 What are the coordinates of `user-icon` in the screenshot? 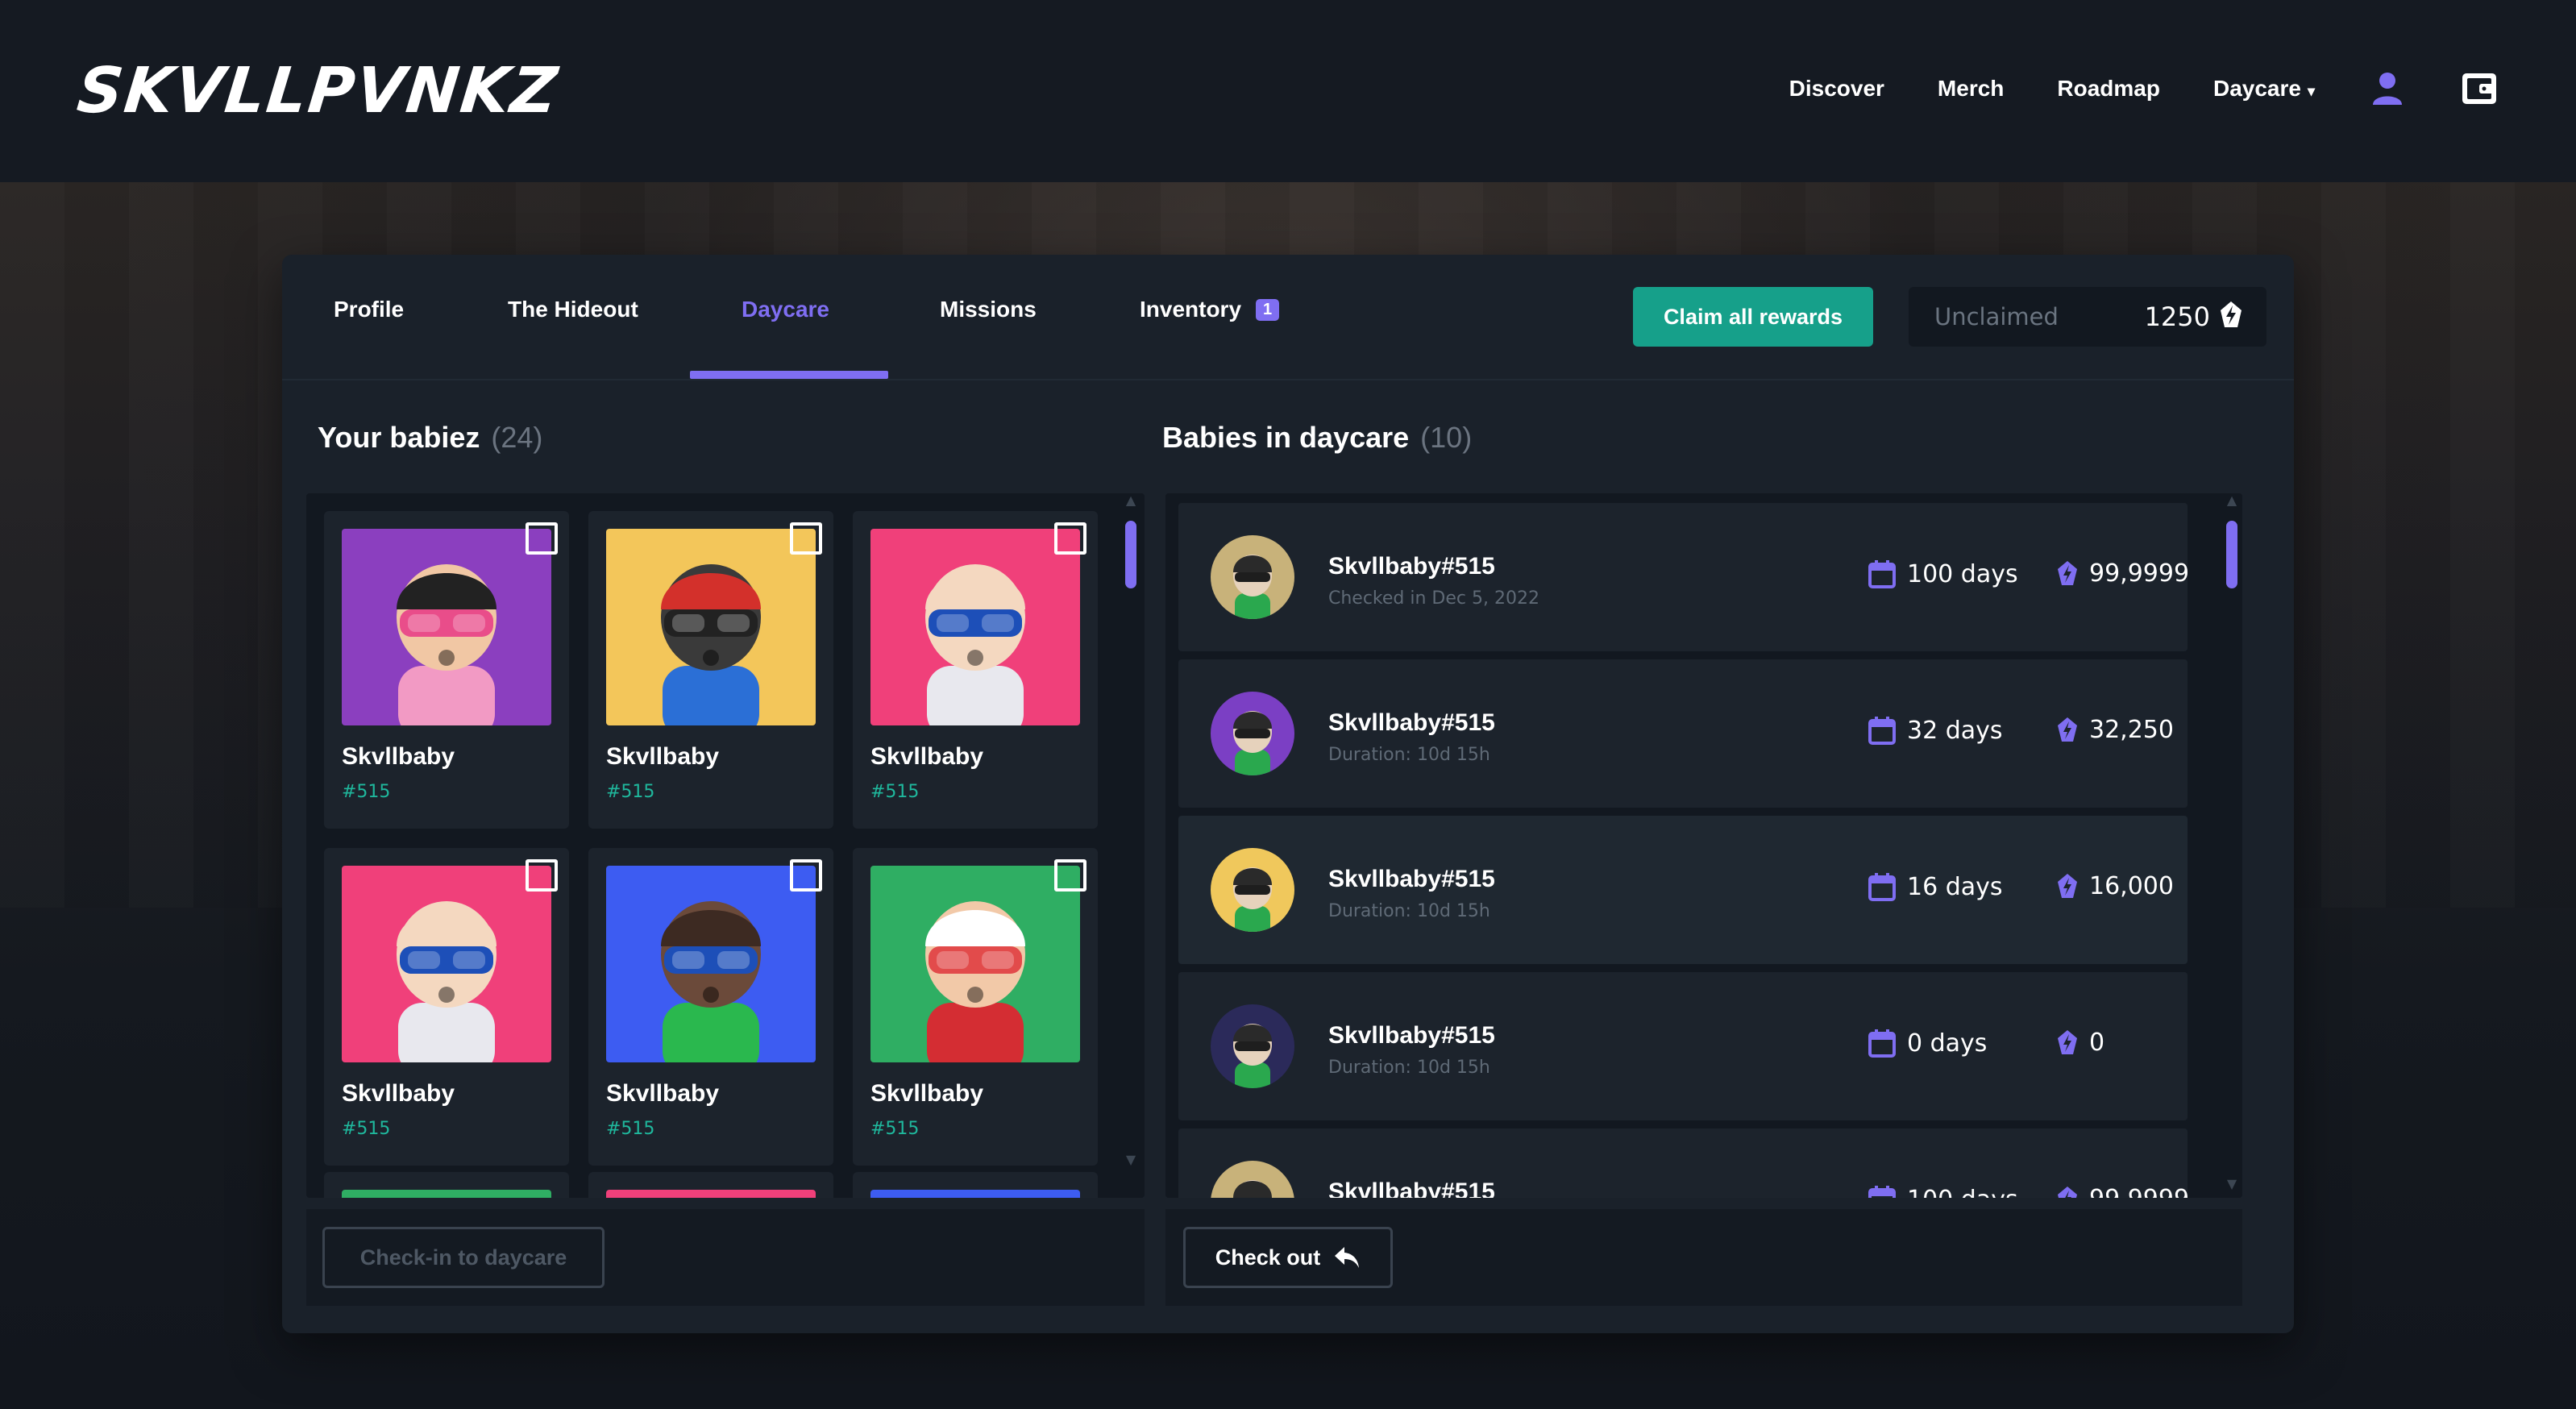 It's located at (2387, 88).